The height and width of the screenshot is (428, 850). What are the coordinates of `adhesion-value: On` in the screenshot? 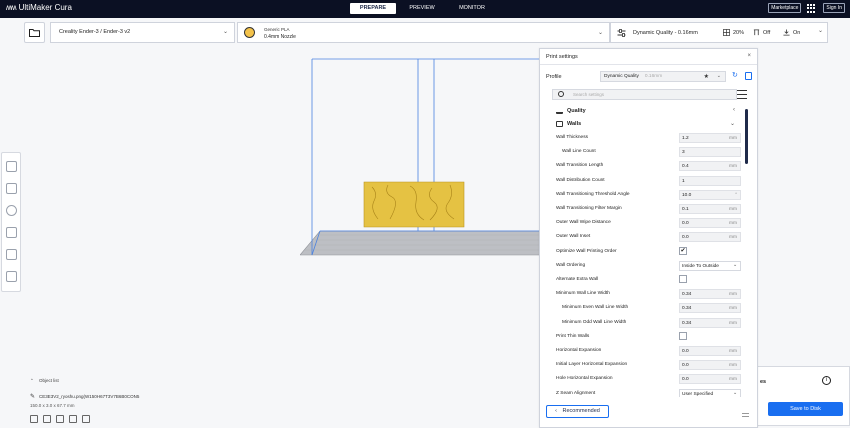 It's located at (797, 32).